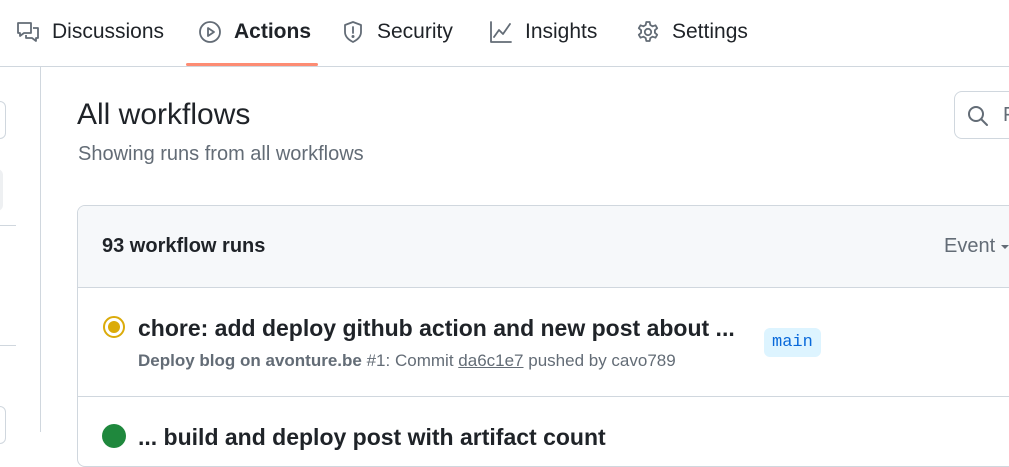 This screenshot has width=1009, height=467. I want to click on tab-actions: Actions, so click(254, 32).